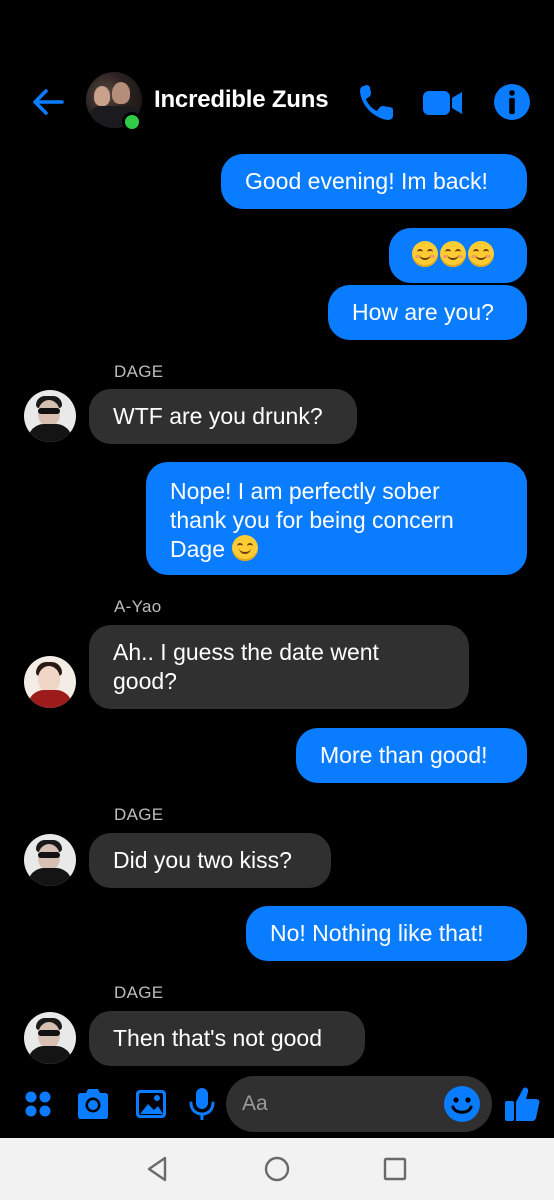  Describe the element at coordinates (512, 102) in the screenshot. I see `info-icon` at that location.